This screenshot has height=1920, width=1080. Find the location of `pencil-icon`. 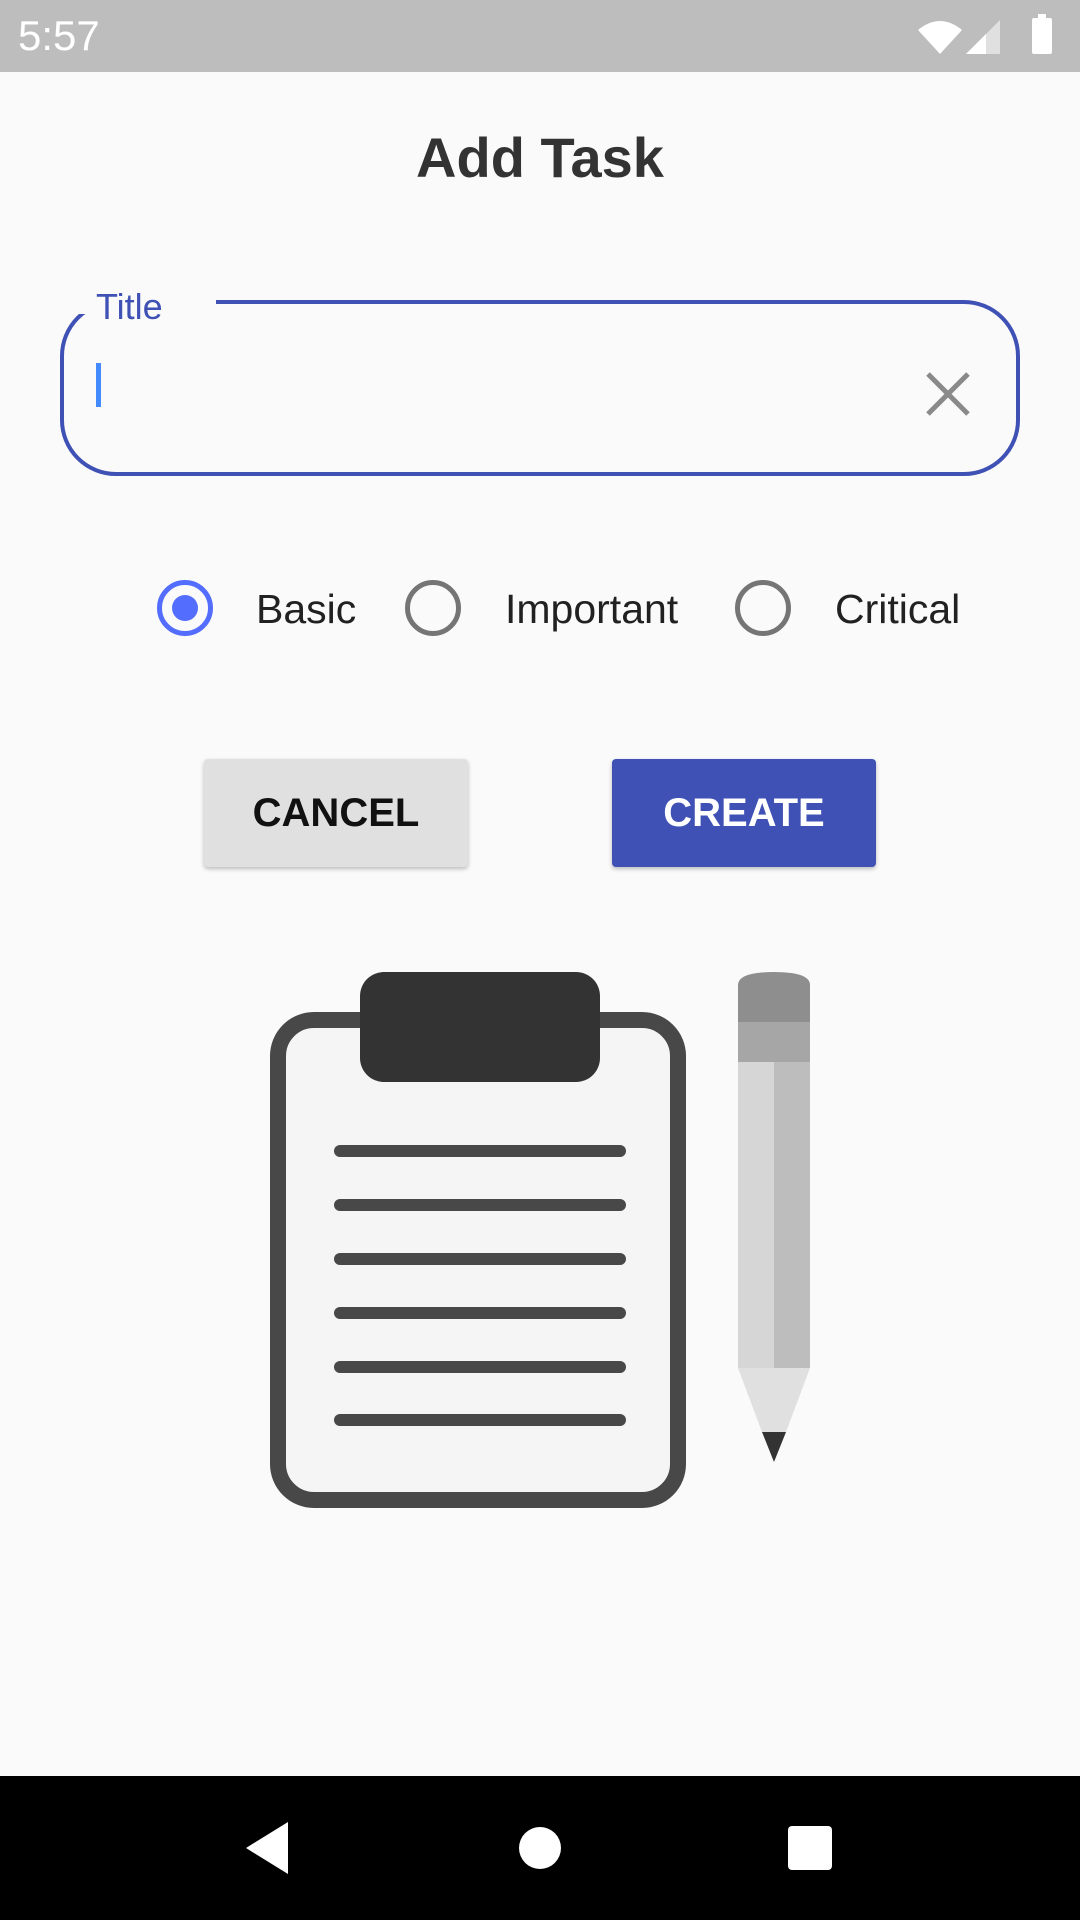

pencil-icon is located at coordinates (774, 1217).